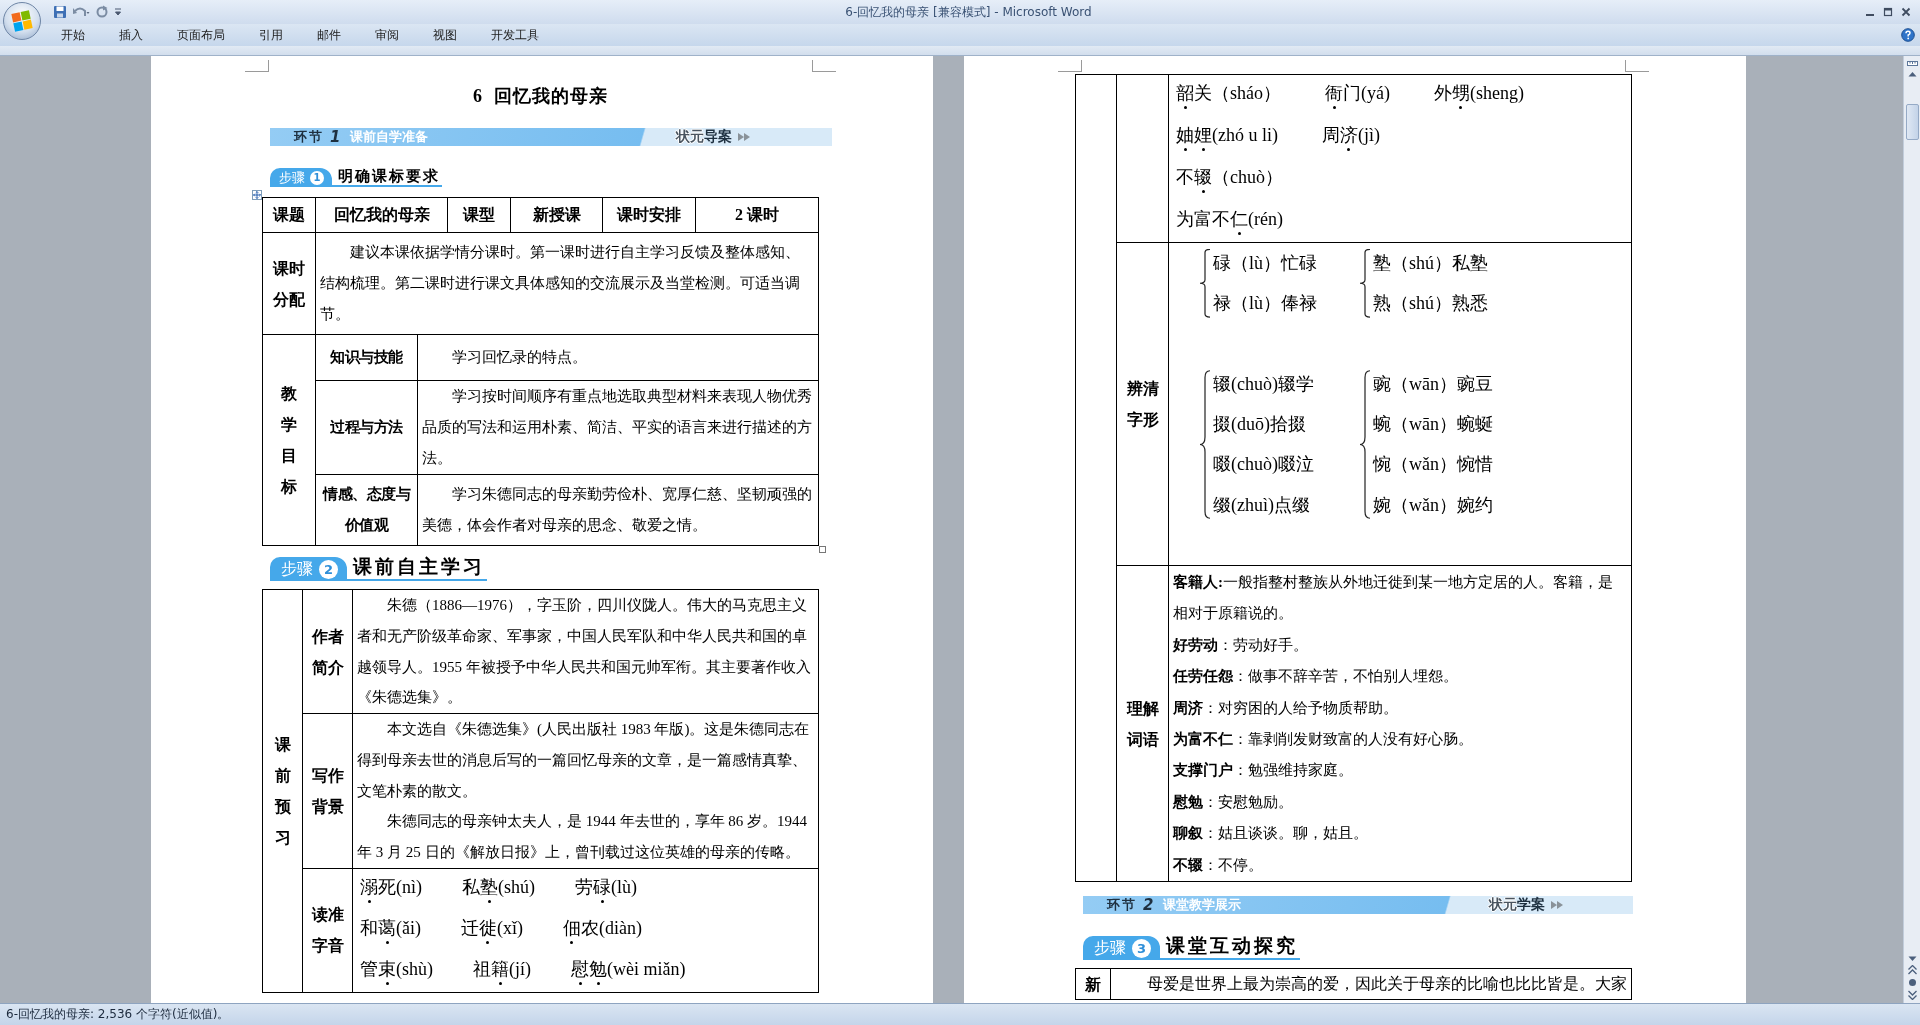 This screenshot has height=1025, width=1920. I want to click on row-label: 课前预习, so click(283, 791).